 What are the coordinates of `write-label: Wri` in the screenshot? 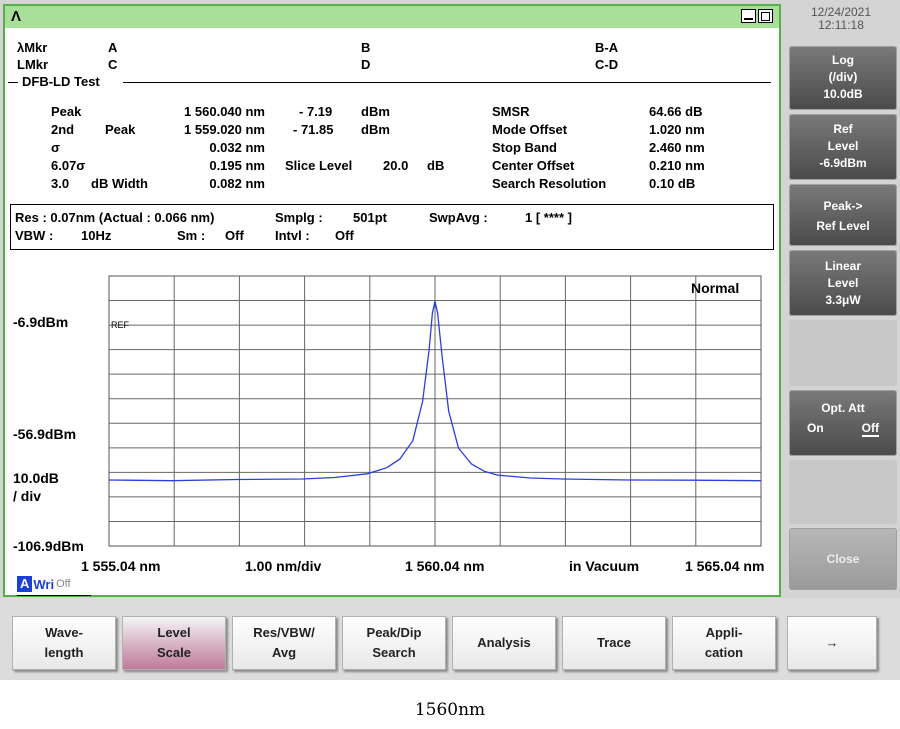 It's located at (44, 584).